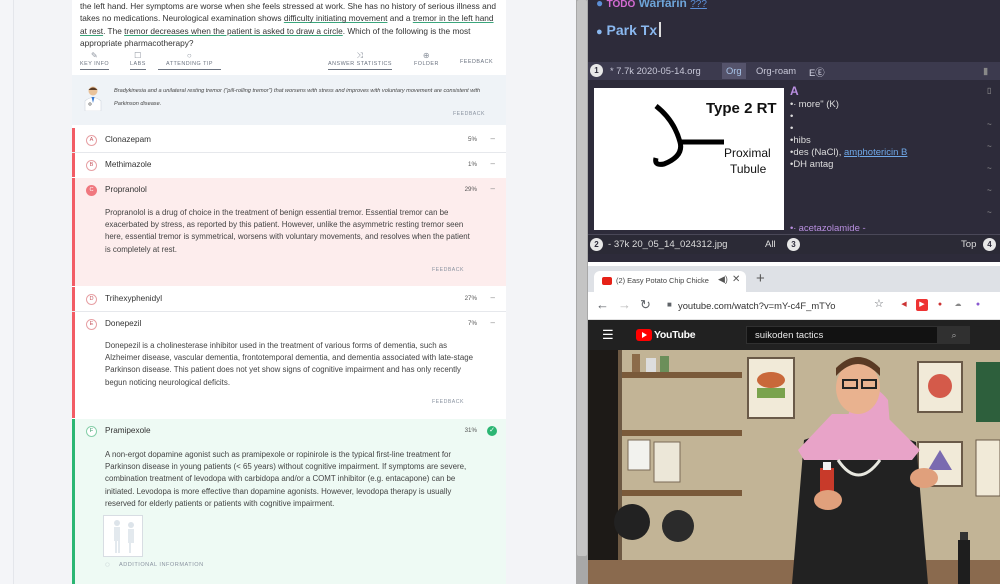  What do you see at coordinates (879, 303) in the screenshot?
I see `bookmark-star-icon: ☆` at bounding box center [879, 303].